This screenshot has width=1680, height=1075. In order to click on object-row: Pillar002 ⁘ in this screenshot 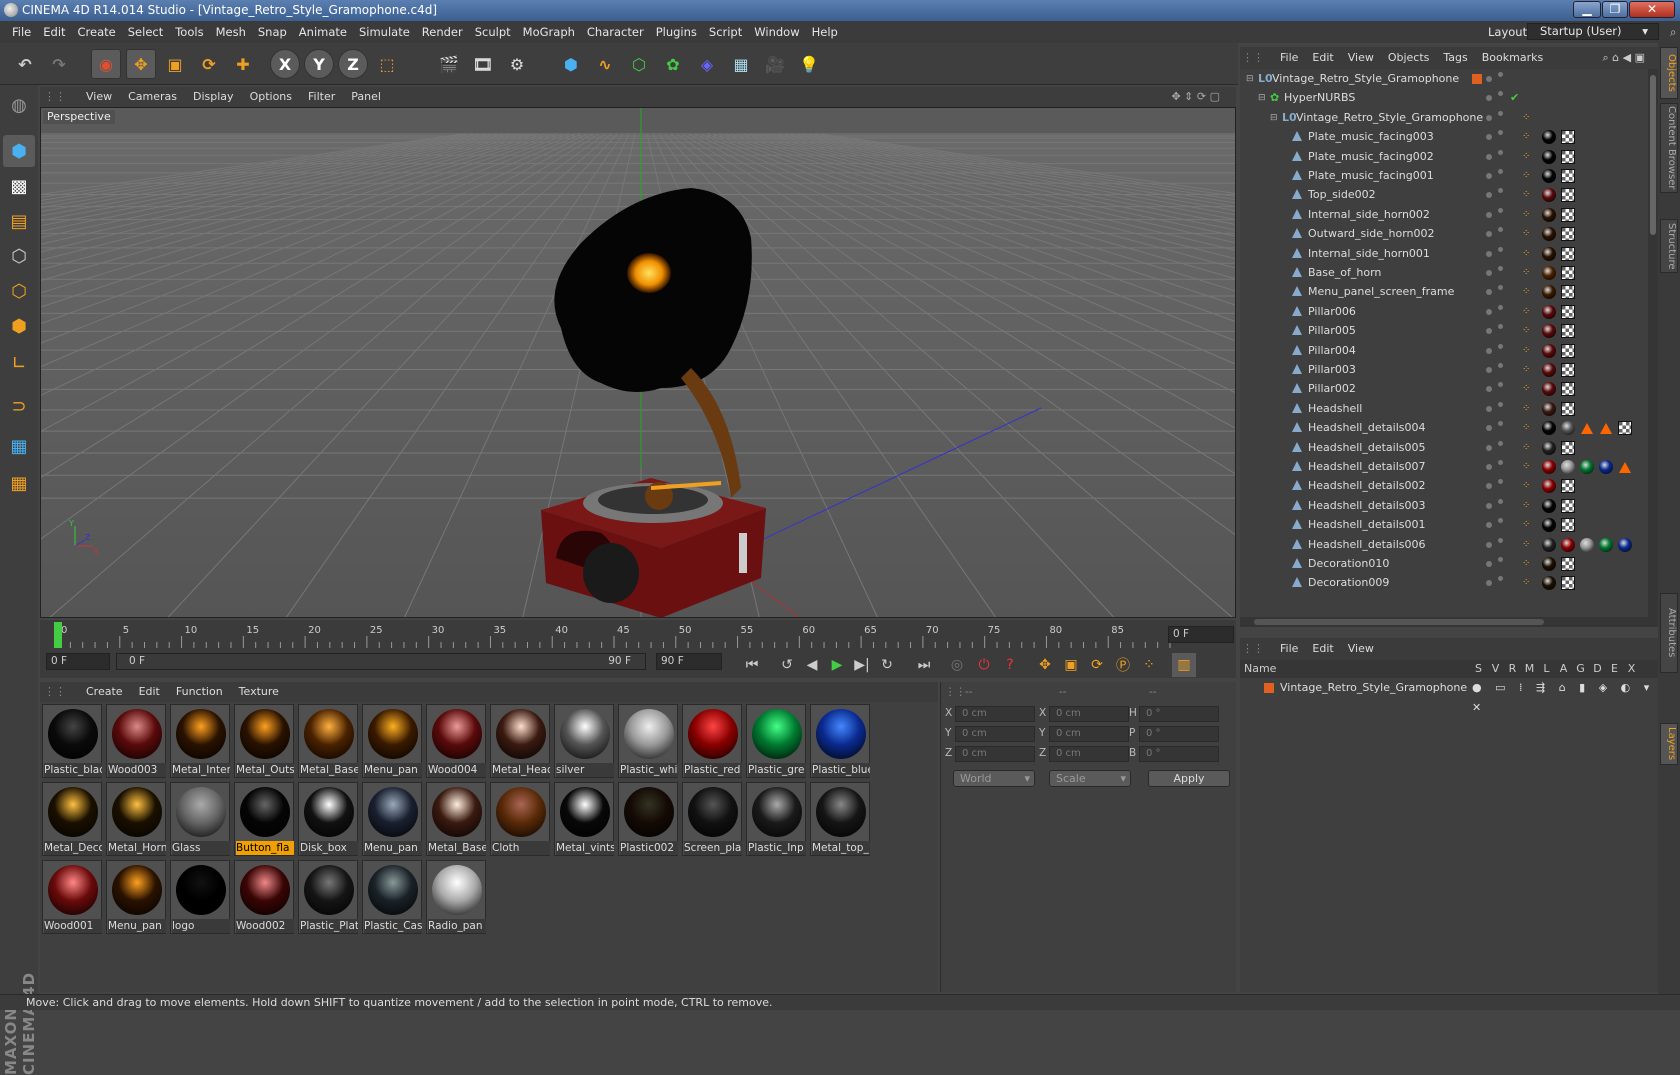, I will do `click(1444, 389)`.